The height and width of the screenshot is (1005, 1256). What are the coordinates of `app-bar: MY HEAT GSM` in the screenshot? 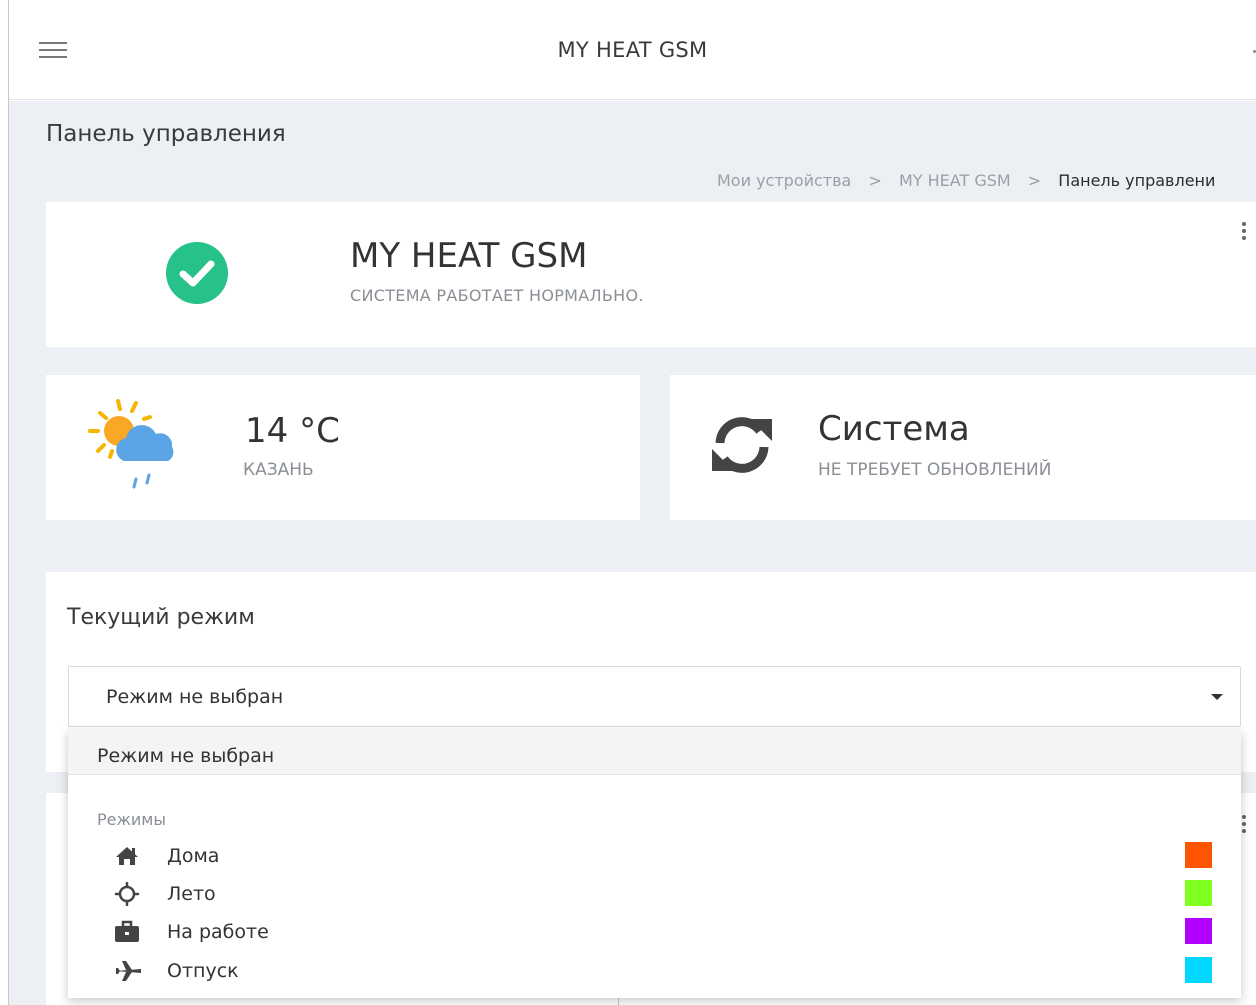 It's located at (632, 50).